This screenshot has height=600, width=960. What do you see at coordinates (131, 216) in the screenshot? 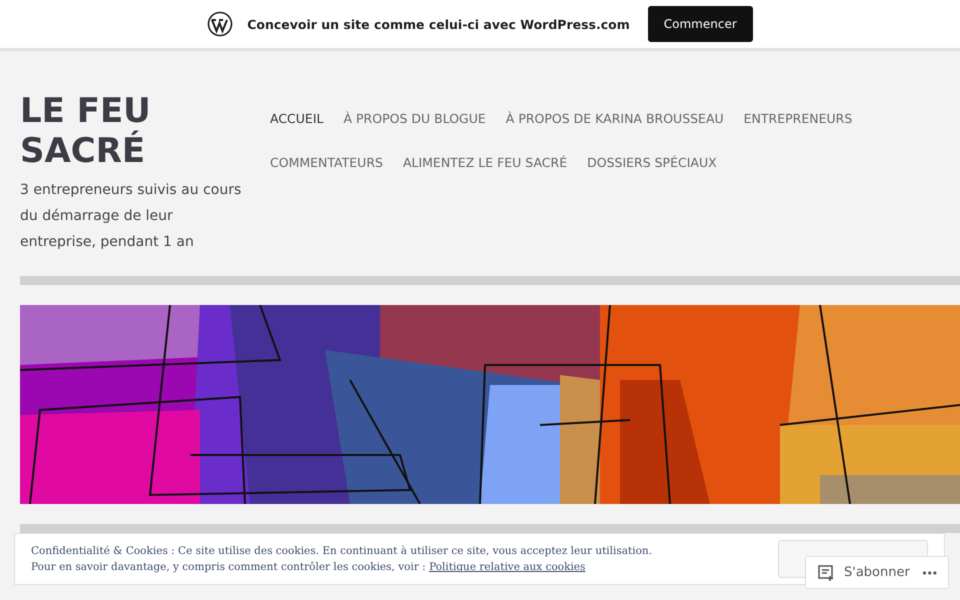
I see `site-tagline: 3 entrepreneurs suivis au cours du démarrage de leur entreprise, pendant 1 an` at bounding box center [131, 216].